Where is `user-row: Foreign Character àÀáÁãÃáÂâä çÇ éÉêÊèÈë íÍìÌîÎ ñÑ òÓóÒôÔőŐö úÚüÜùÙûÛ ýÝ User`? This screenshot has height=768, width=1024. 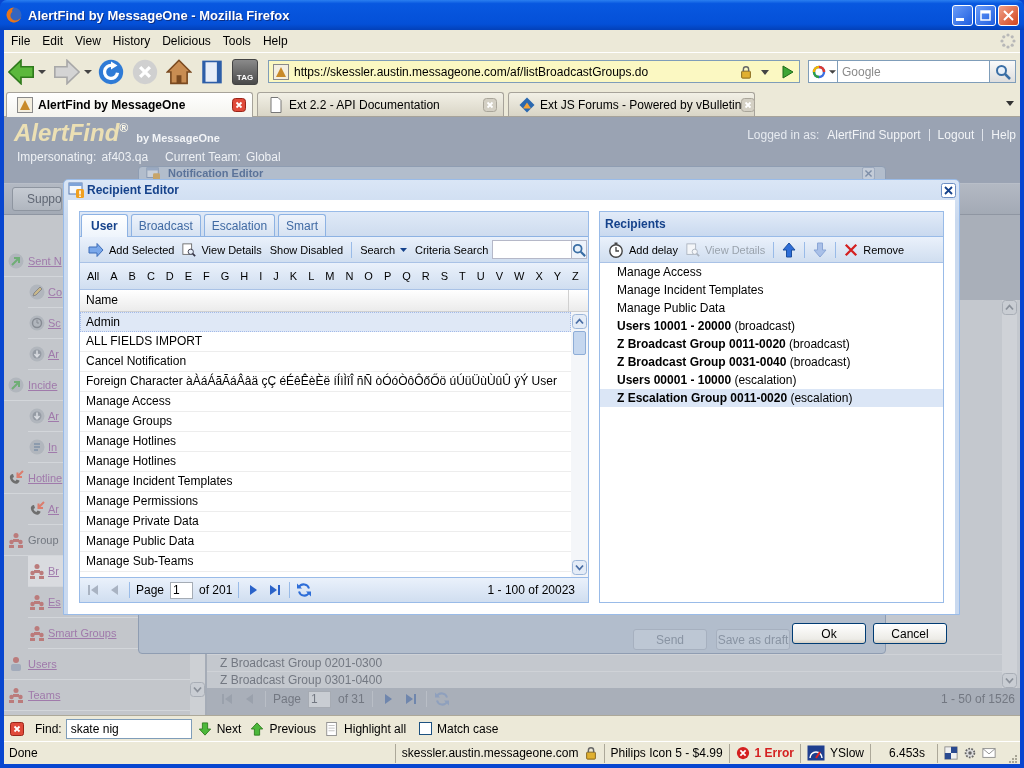 user-row: Foreign Character àÀáÁãÃáÂâä çÇ éÉêÊèÈë íÍìÌîÎ ñÑ òÓóÒôÔőŐö úÚüÜùÙûÛ ýÝ User is located at coordinates (325, 382).